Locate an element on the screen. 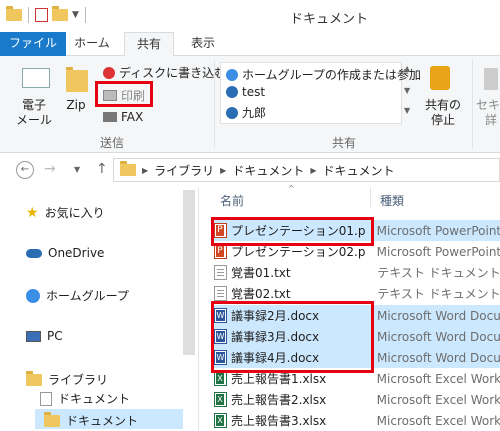 The height and width of the screenshot is (431, 500). expand-icon: ▼ is located at coordinates (407, 110).